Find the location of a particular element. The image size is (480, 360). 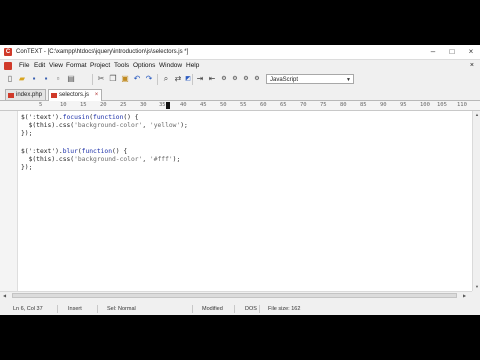

menu-tools: Tools is located at coordinates (121, 66).